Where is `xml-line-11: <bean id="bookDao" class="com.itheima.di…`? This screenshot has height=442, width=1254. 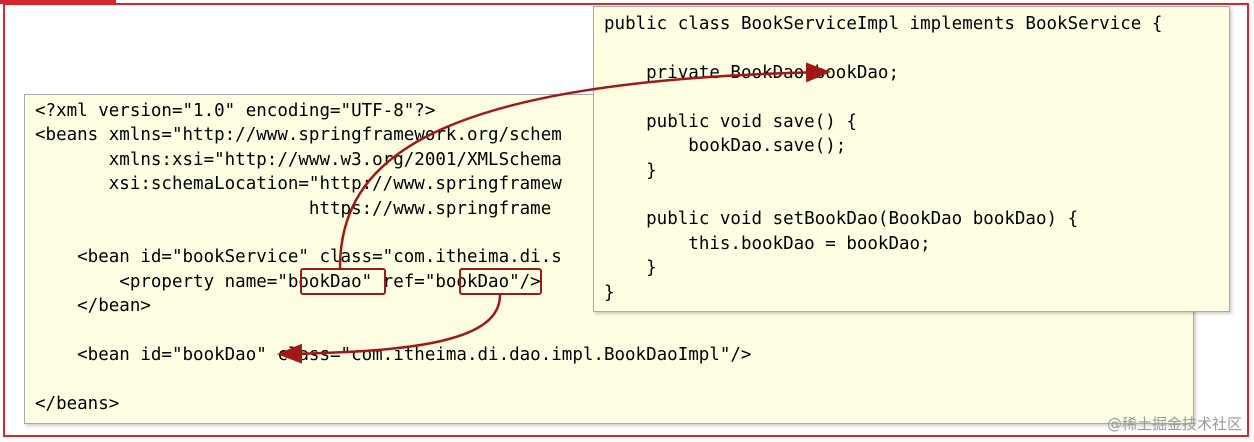
xml-line-11: <bean id="bookDao" class="com.itheima.di… is located at coordinates (393, 355).